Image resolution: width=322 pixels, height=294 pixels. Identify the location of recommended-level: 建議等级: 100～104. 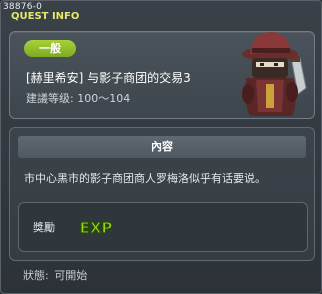
(78, 98).